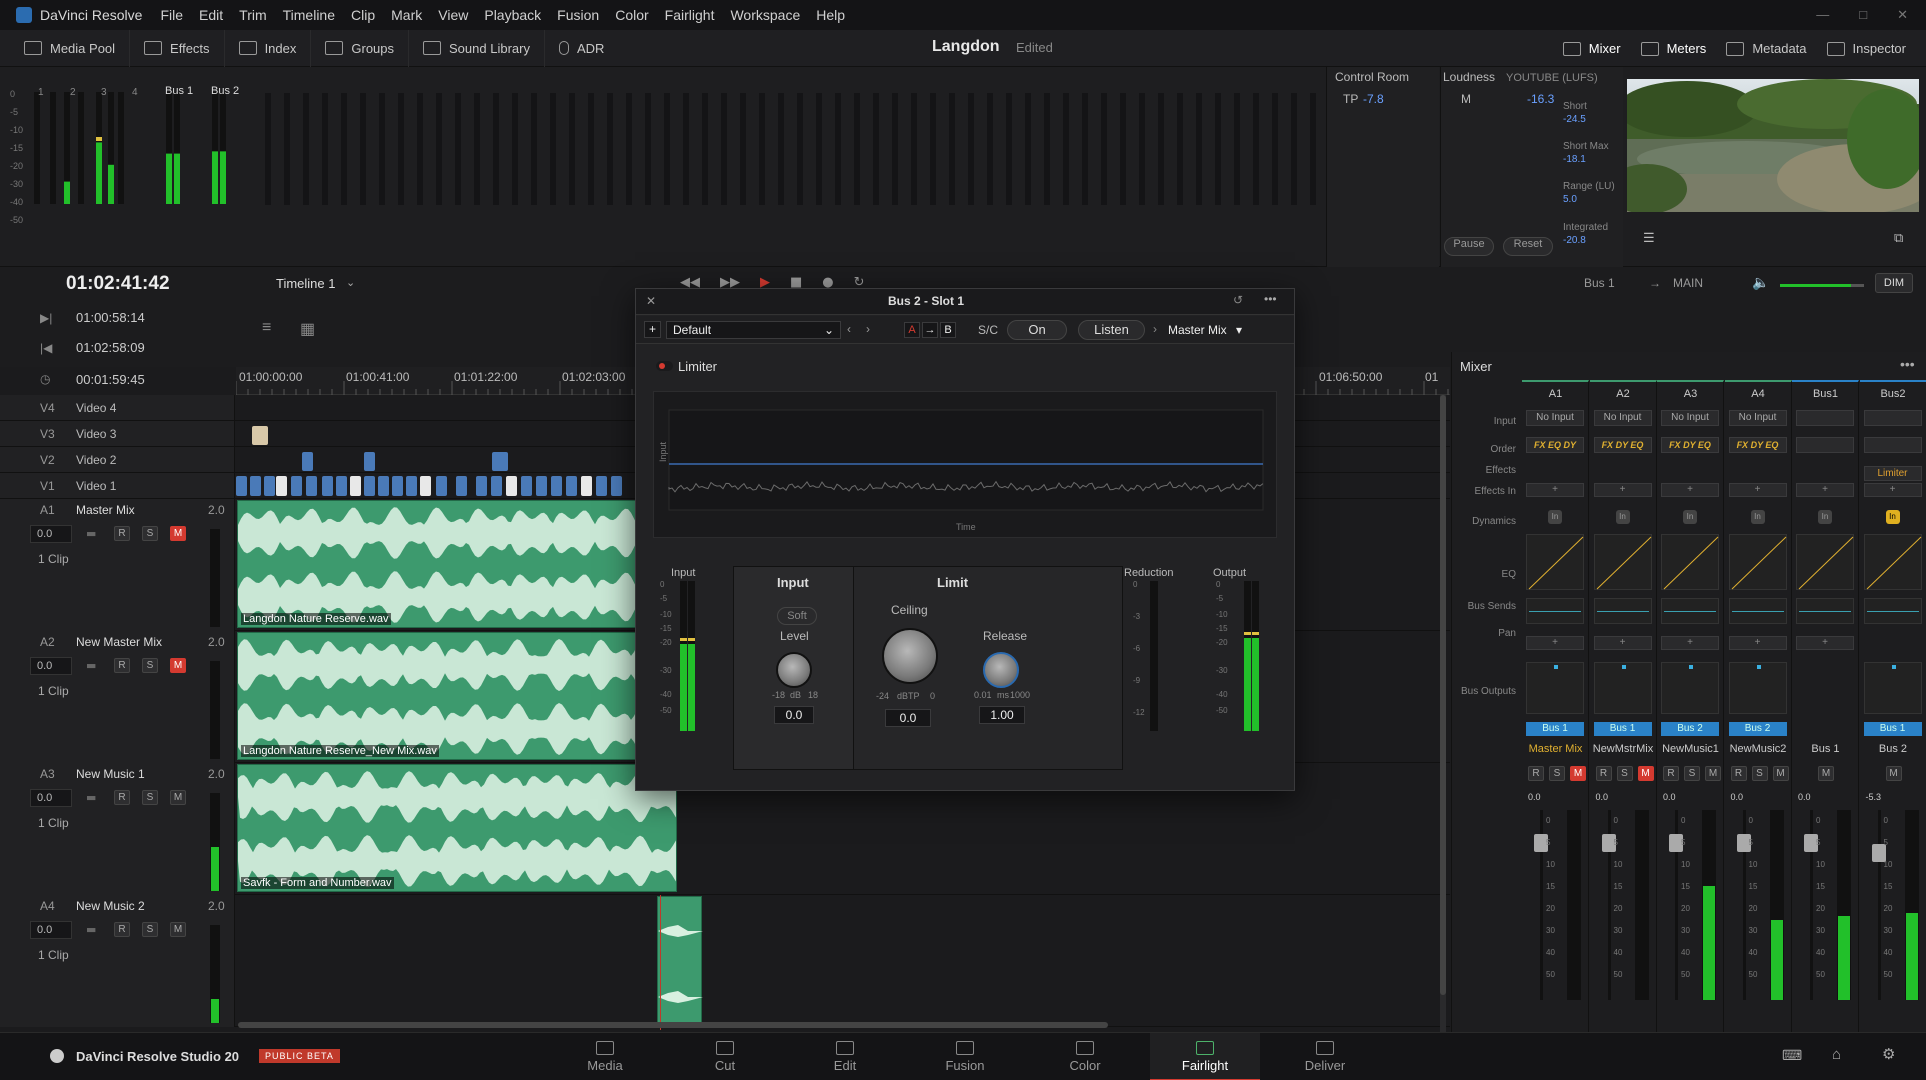 The width and height of the screenshot is (1926, 1080). I want to click on page-tab-fairlight: Fairlight, so click(1205, 1056).